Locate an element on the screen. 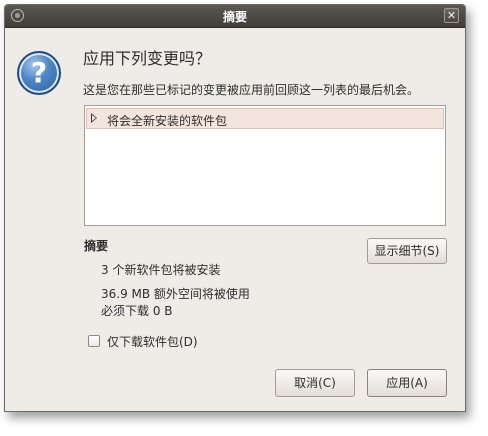 This screenshot has width=488, height=436. list-item-label: 将会全新安装的软件包 is located at coordinates (167, 121).